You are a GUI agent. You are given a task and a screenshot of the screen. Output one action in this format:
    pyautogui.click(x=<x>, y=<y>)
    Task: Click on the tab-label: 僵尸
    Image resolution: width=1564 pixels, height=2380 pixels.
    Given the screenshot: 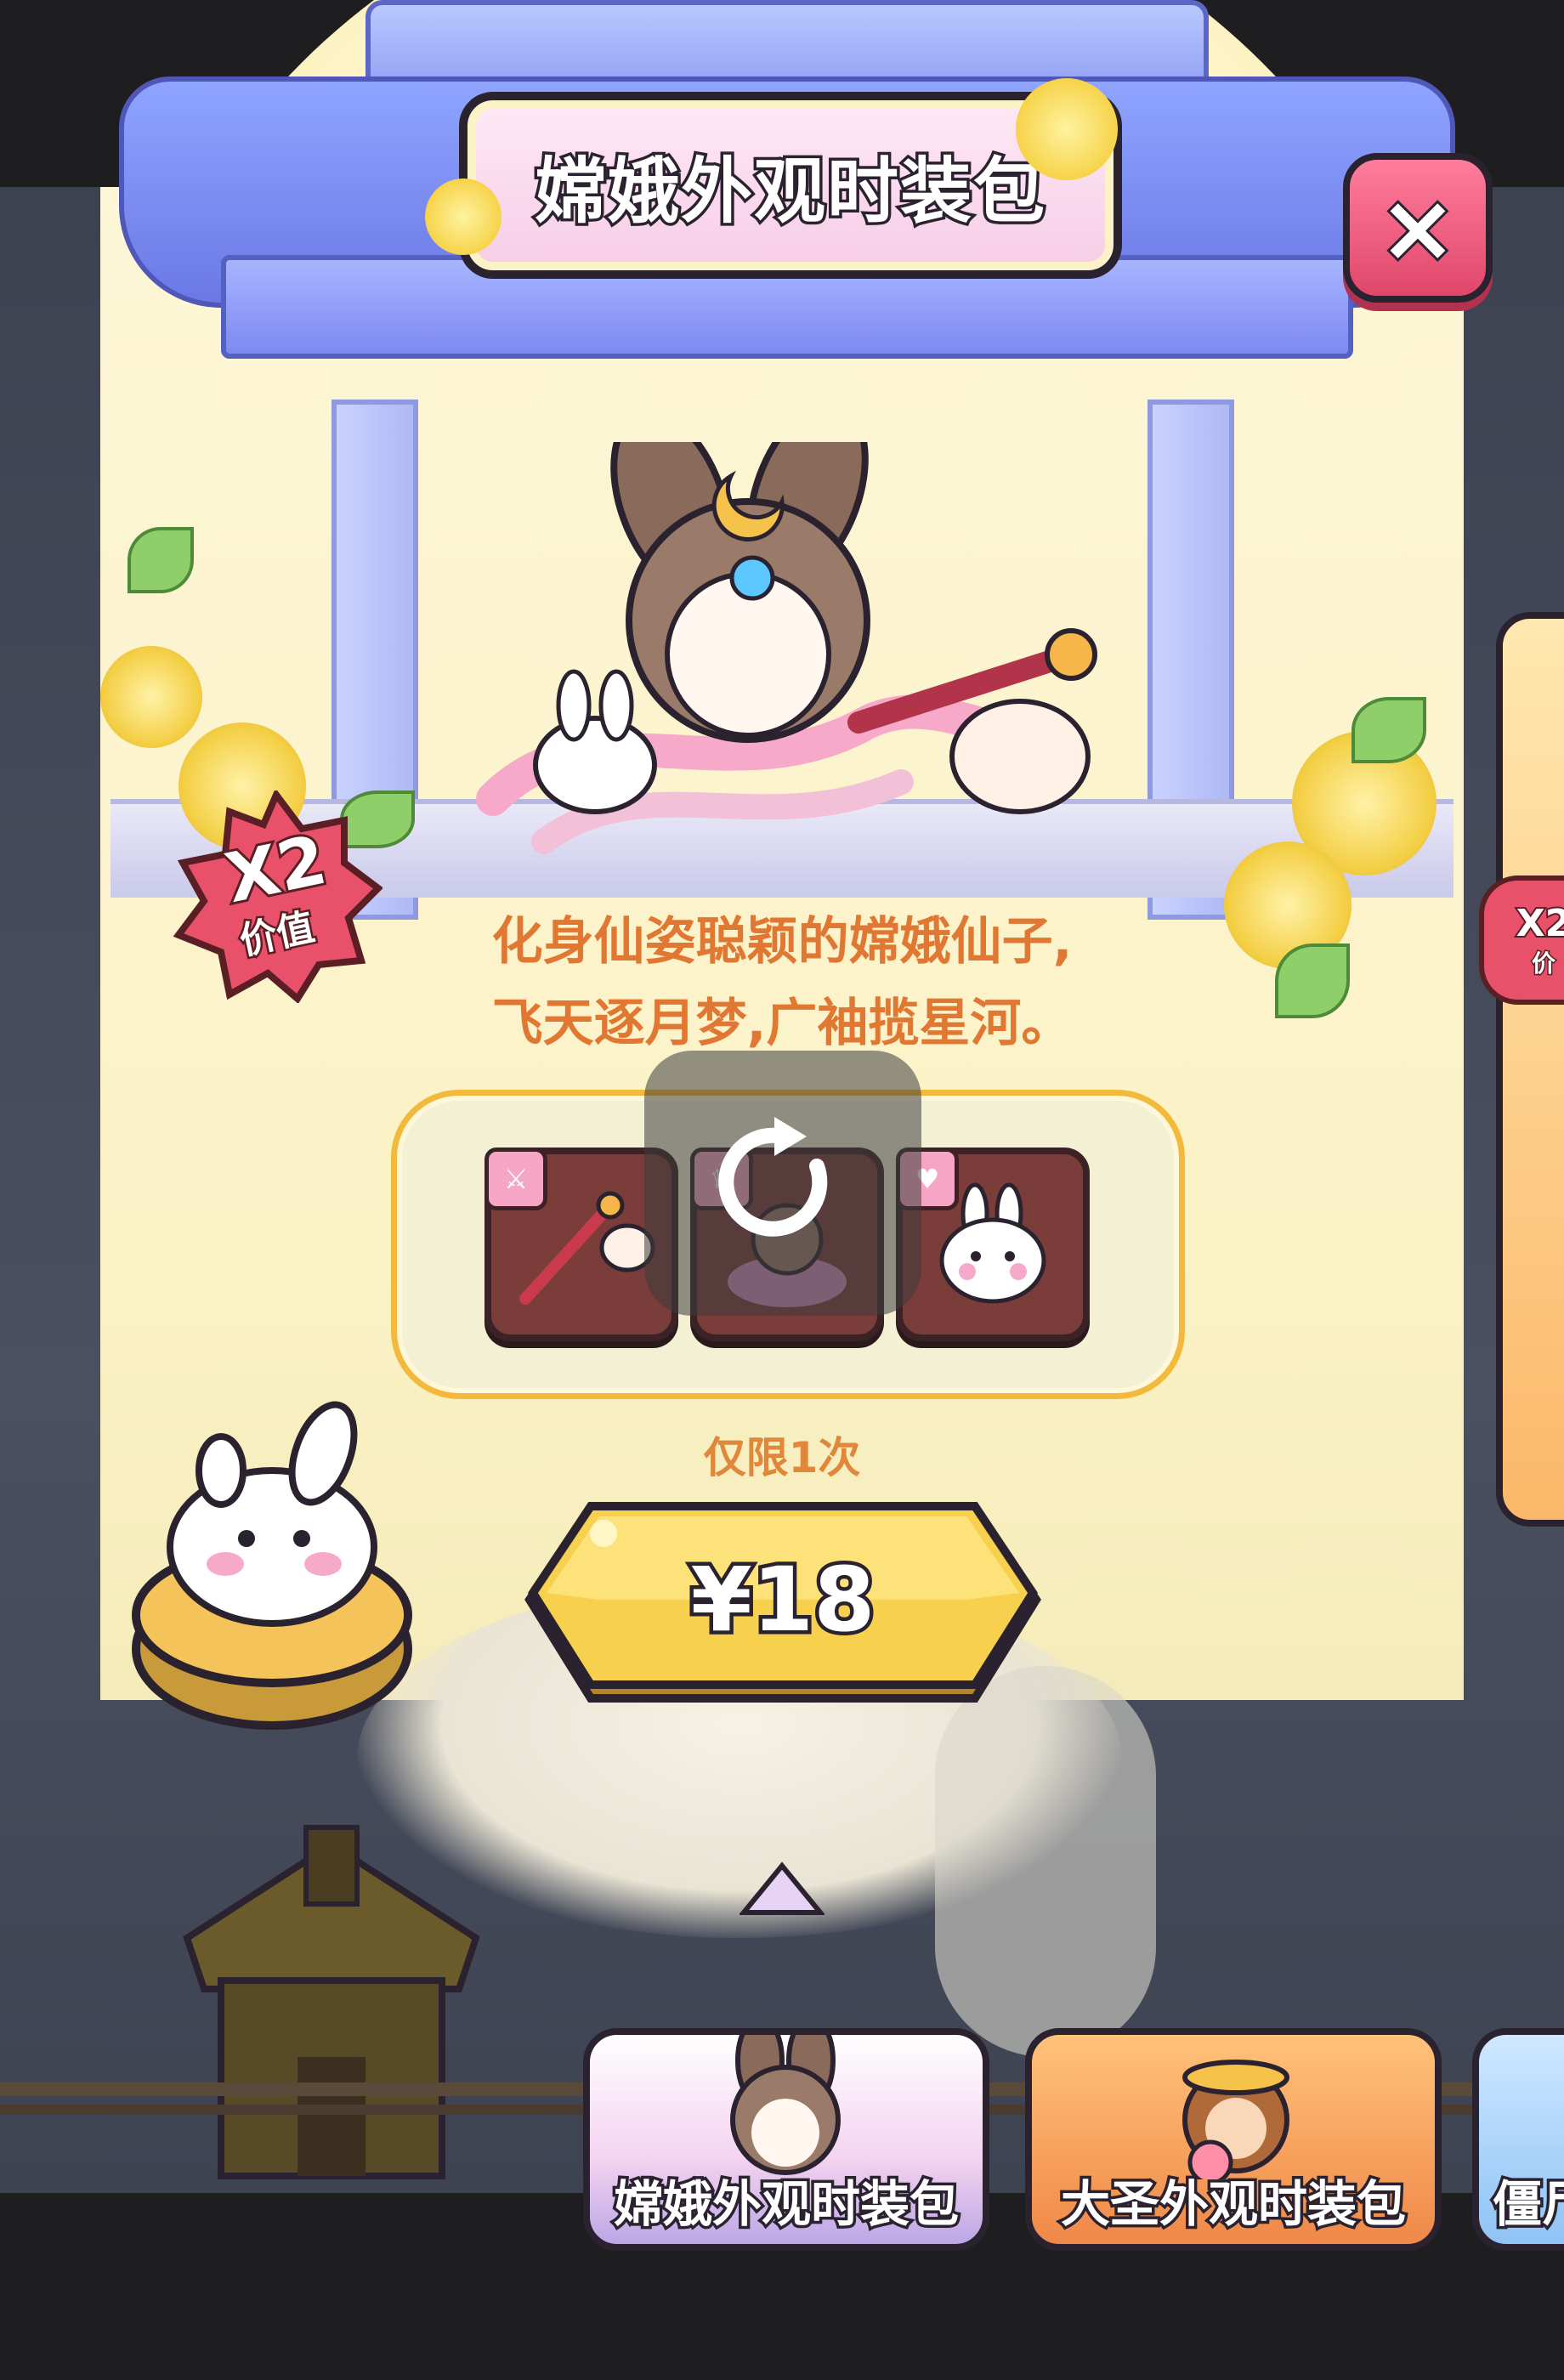 What is the action you would take?
    pyautogui.click(x=1527, y=2204)
    